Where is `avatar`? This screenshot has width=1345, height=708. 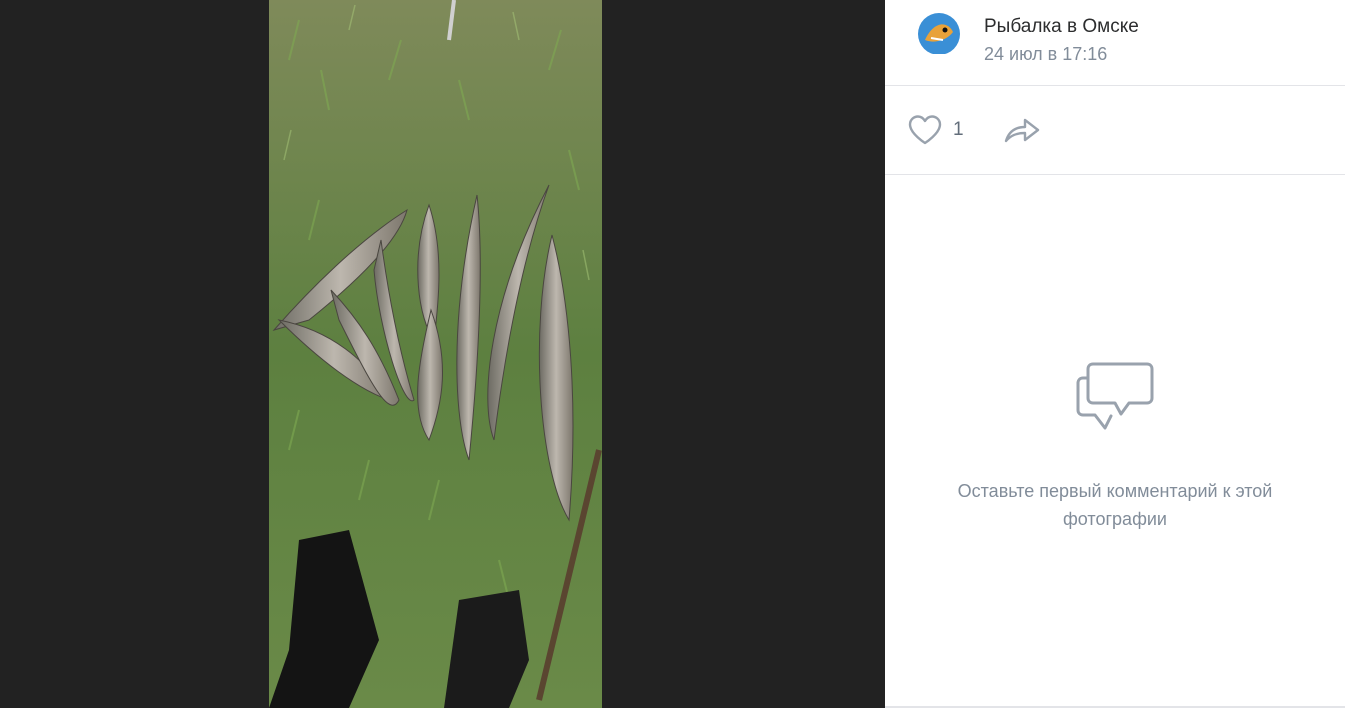
avatar is located at coordinates (939, 36).